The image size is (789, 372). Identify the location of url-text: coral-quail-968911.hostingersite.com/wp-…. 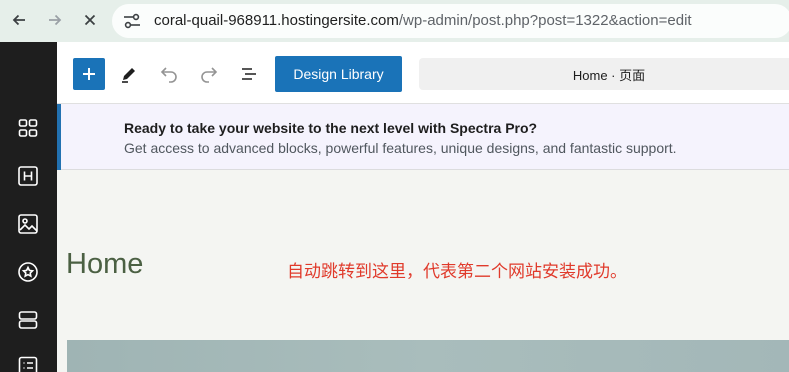
(423, 21).